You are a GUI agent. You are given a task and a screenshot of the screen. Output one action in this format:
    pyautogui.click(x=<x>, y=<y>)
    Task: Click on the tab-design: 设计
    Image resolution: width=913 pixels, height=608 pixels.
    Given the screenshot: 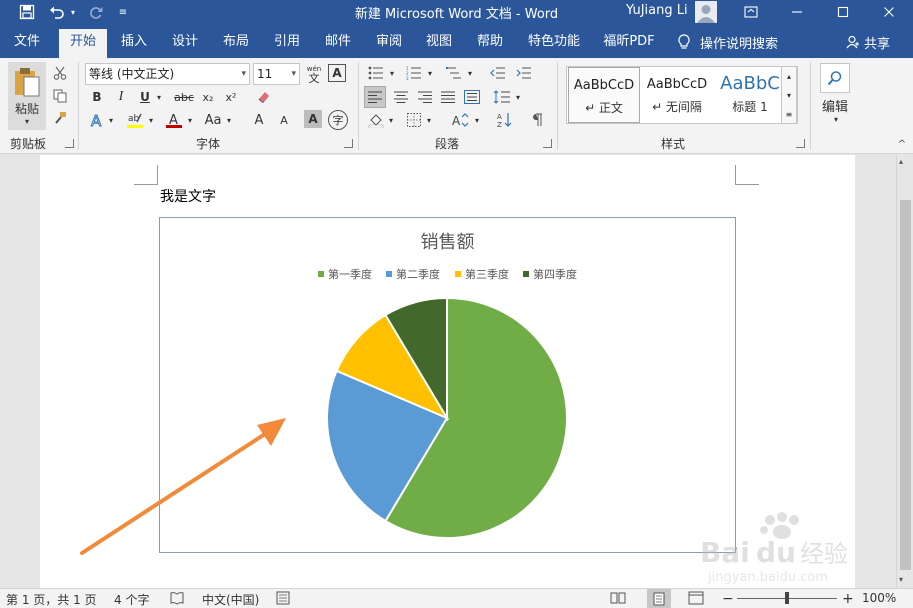 What is the action you would take?
    pyautogui.click(x=185, y=43)
    